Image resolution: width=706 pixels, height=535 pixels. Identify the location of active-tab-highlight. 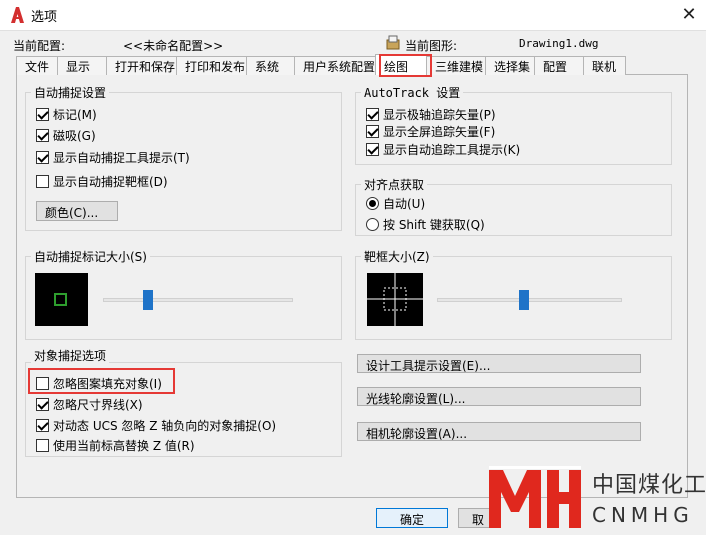
(405, 65).